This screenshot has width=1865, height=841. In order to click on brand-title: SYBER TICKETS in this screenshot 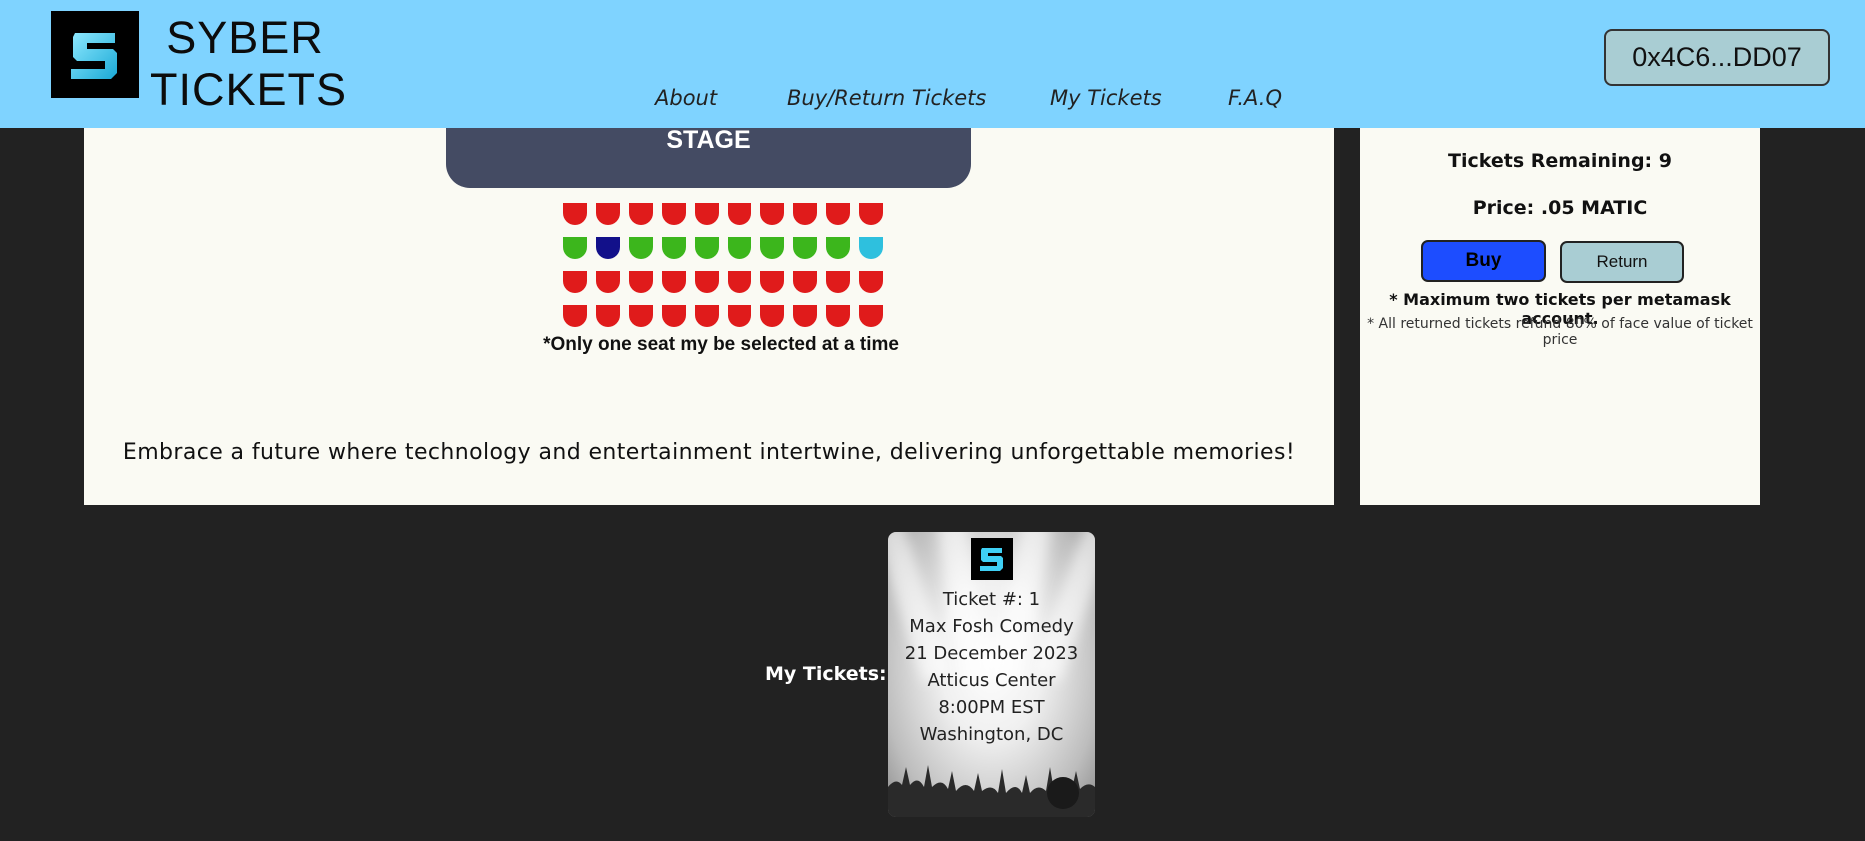, I will do `click(249, 64)`.